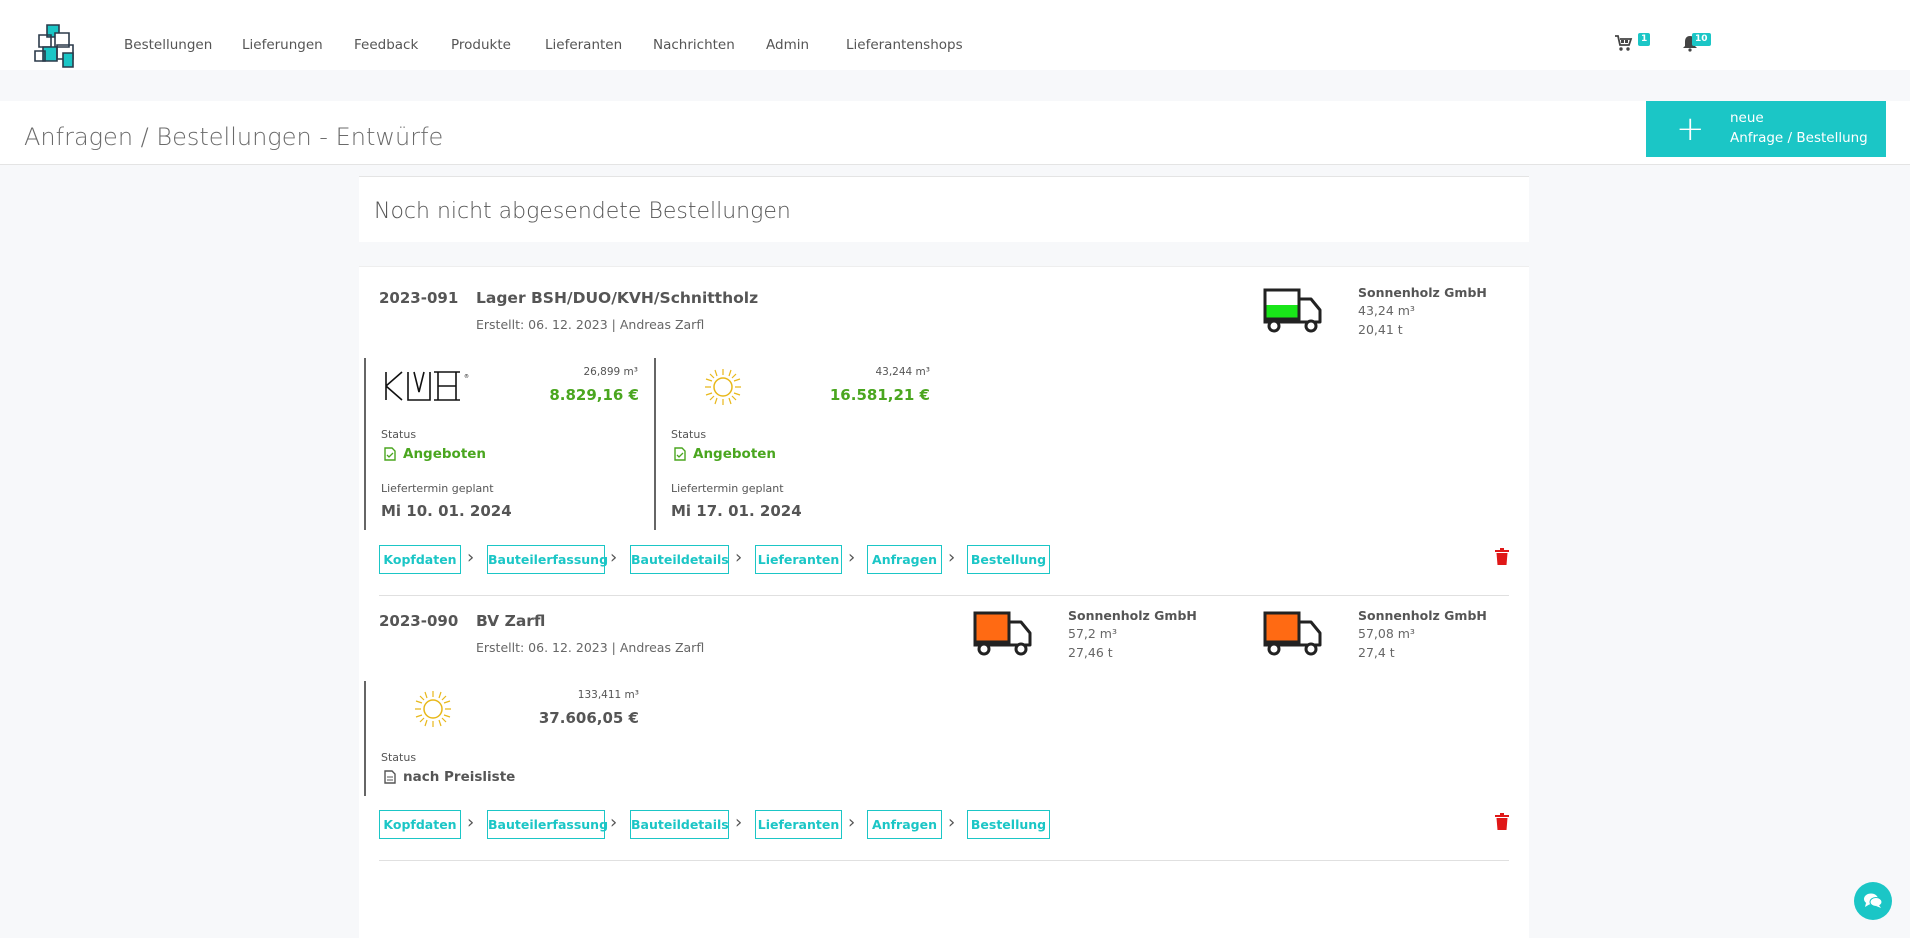  Describe the element at coordinates (56, 45) in the screenshot. I see `app-logo` at that location.